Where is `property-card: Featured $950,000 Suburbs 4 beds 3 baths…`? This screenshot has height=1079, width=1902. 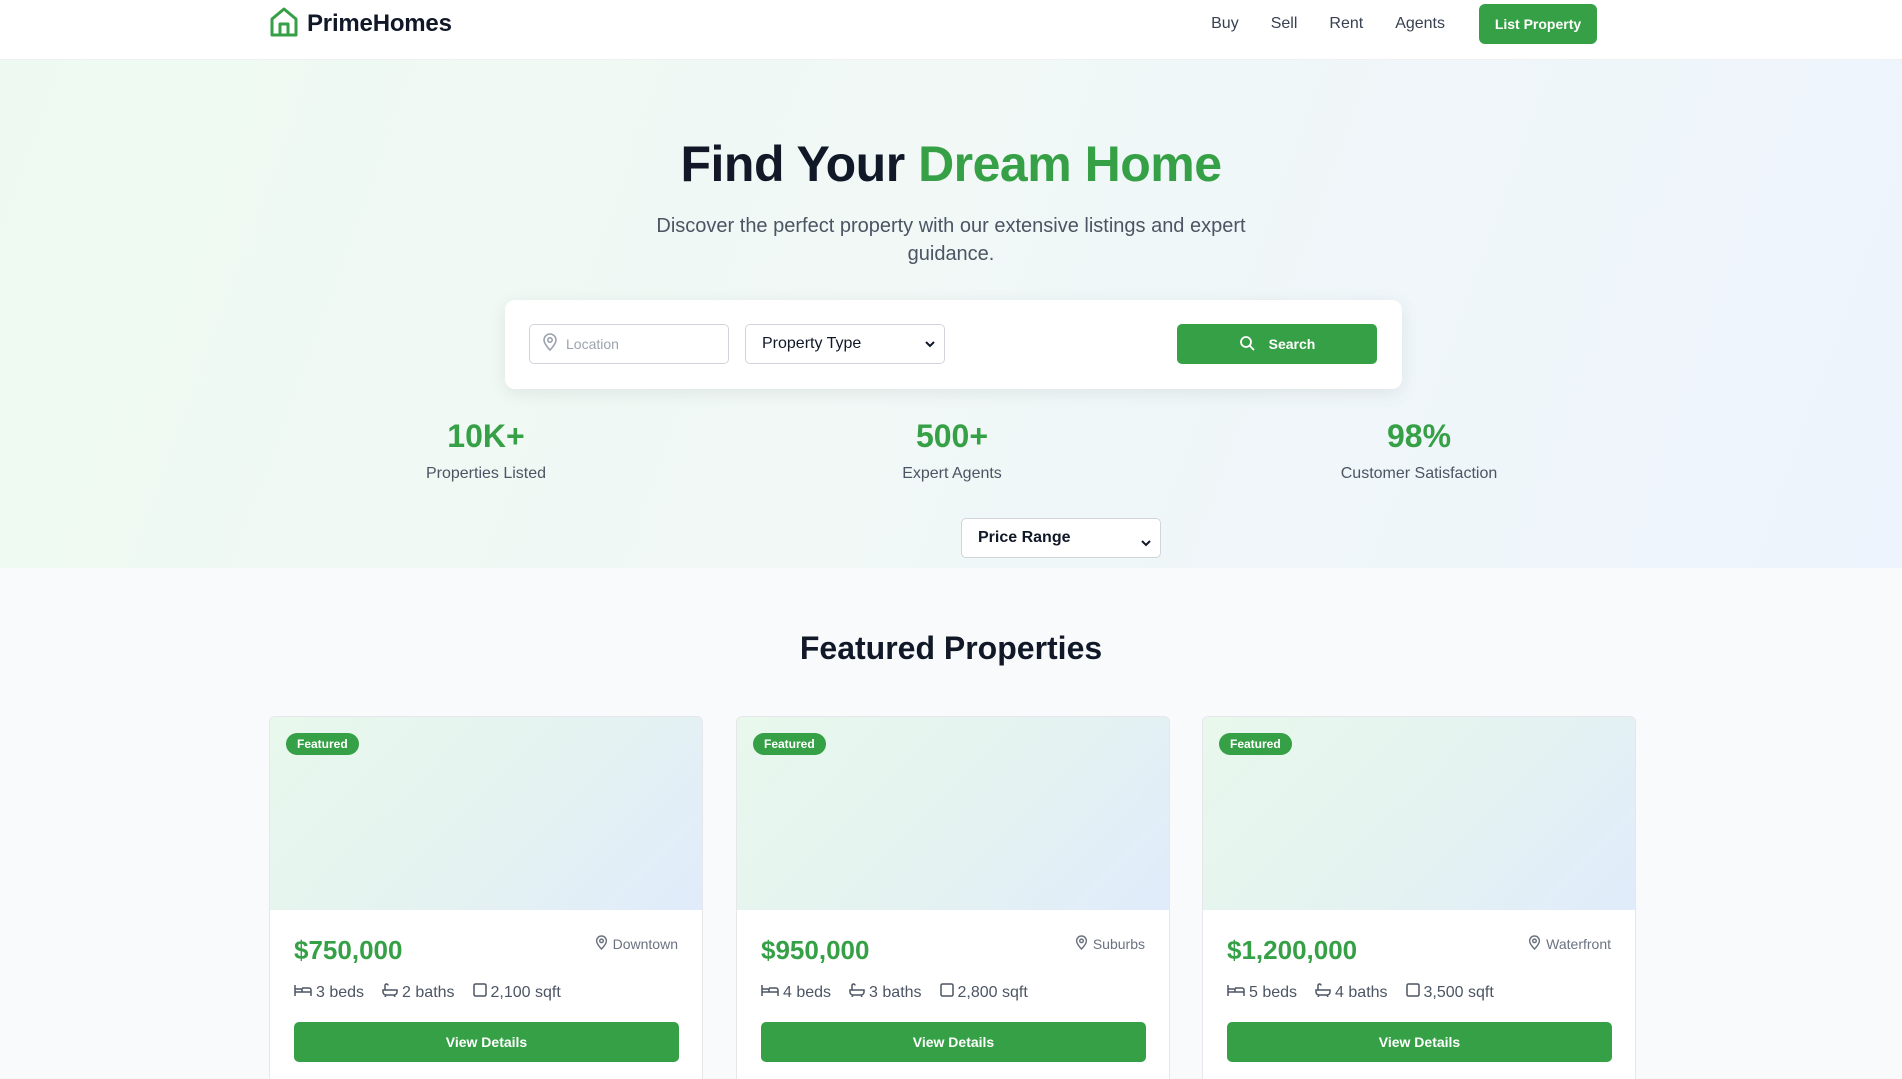 property-card: Featured $950,000 Suburbs 4 beds 3 baths… is located at coordinates (953, 897).